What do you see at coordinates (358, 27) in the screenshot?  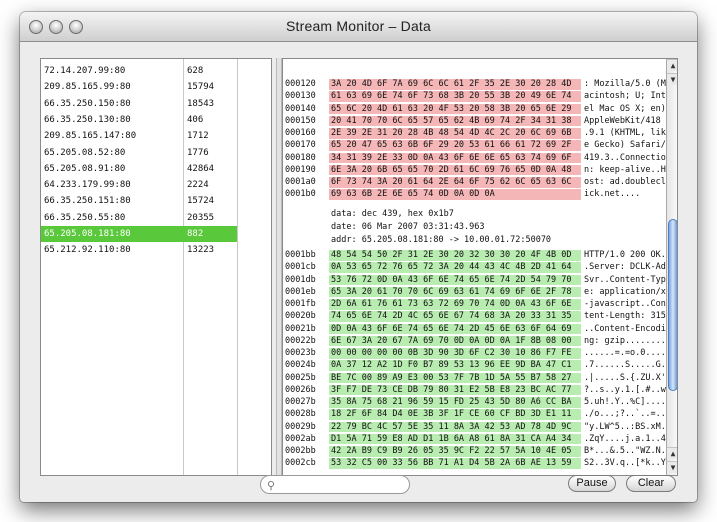 I see `title-bar: Stream Monitor – Data` at bounding box center [358, 27].